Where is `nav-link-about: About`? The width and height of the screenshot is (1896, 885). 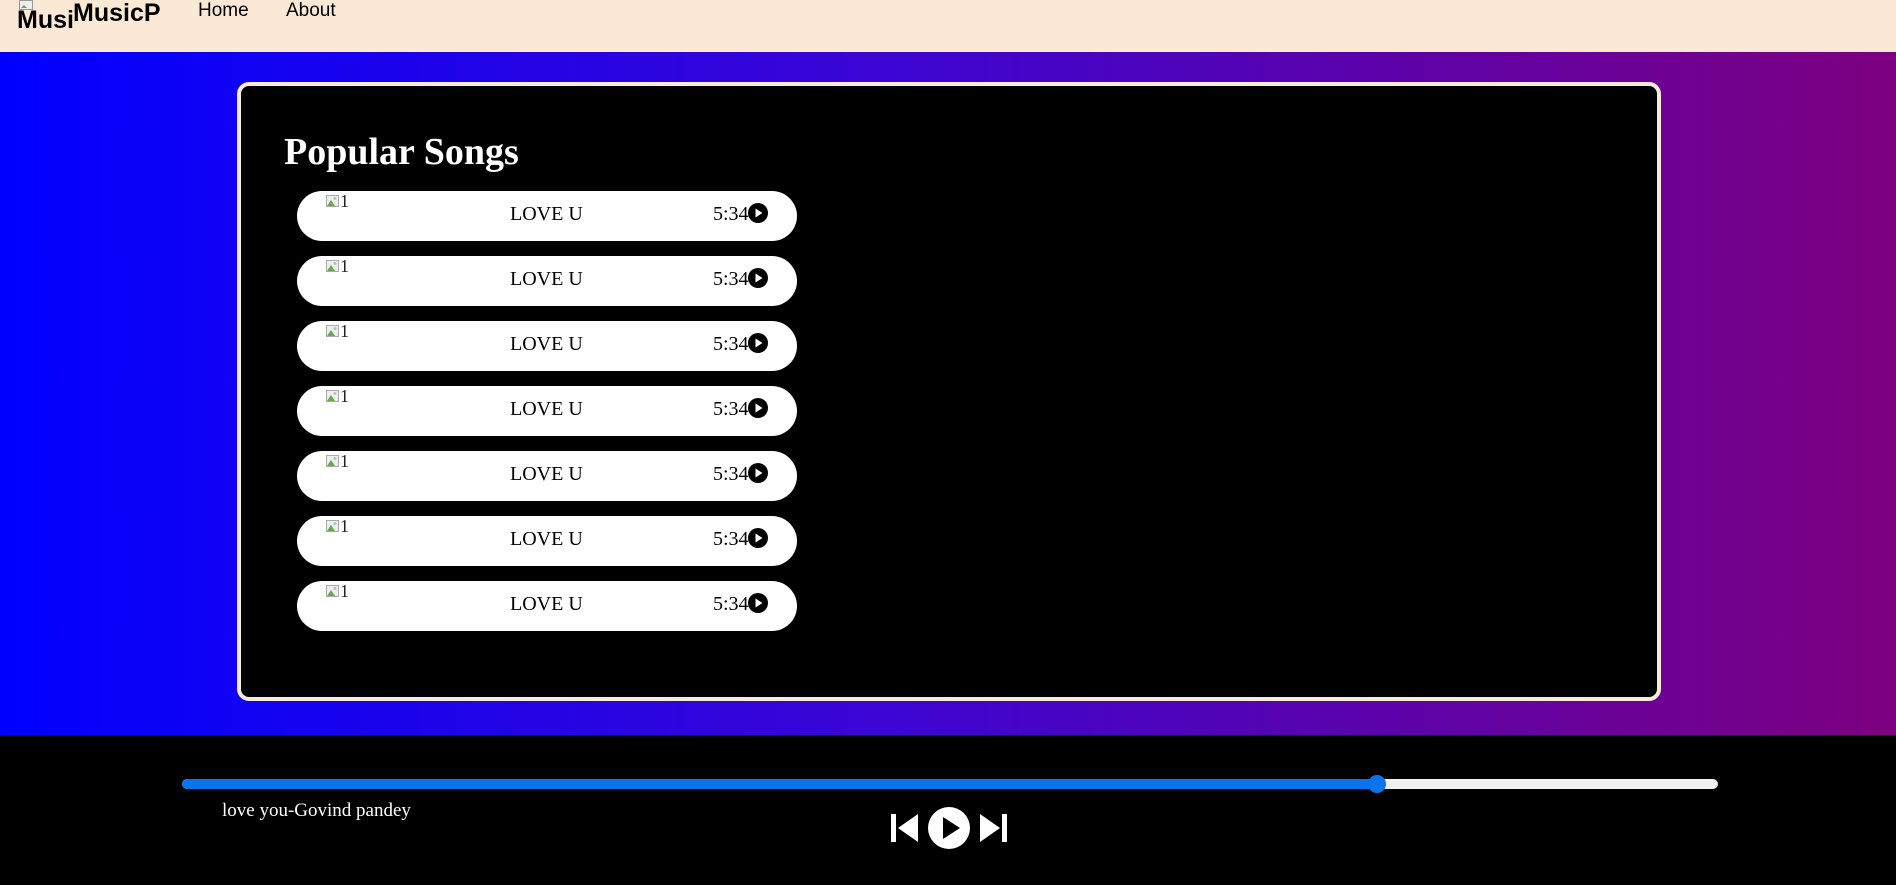 nav-link-about: About is located at coordinates (311, 11).